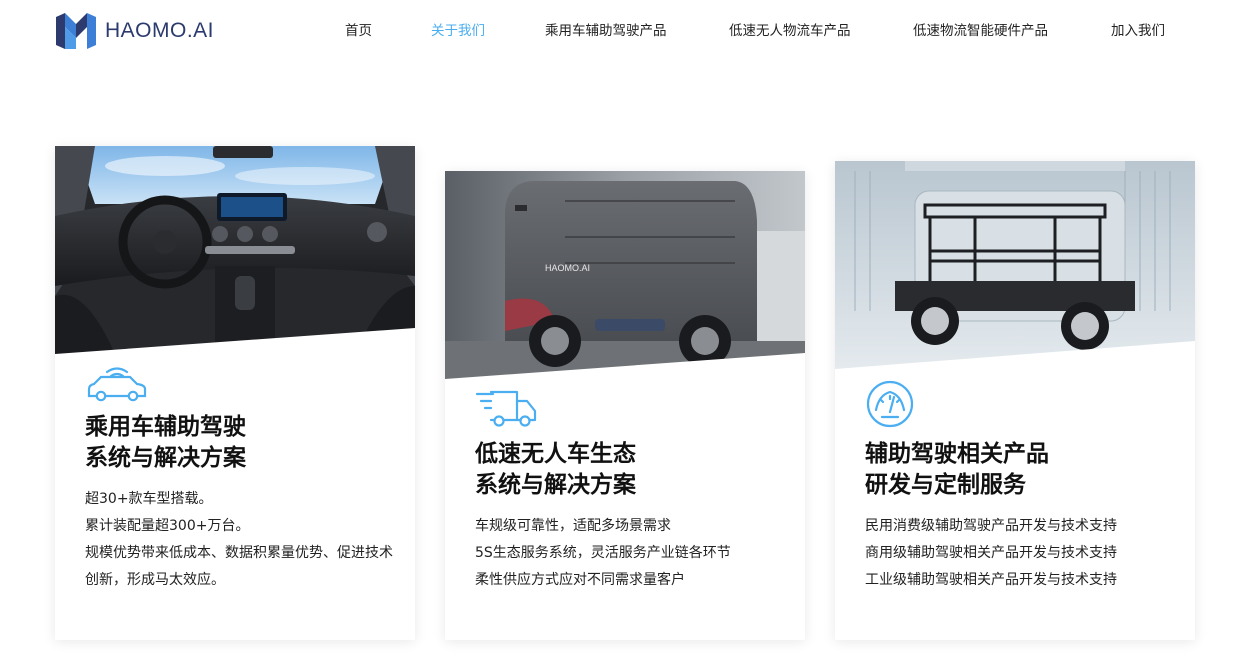 This screenshot has width=1234, height=668. I want to click on card-text-line: 车规级可靠性，适配多场景需求, so click(573, 526).